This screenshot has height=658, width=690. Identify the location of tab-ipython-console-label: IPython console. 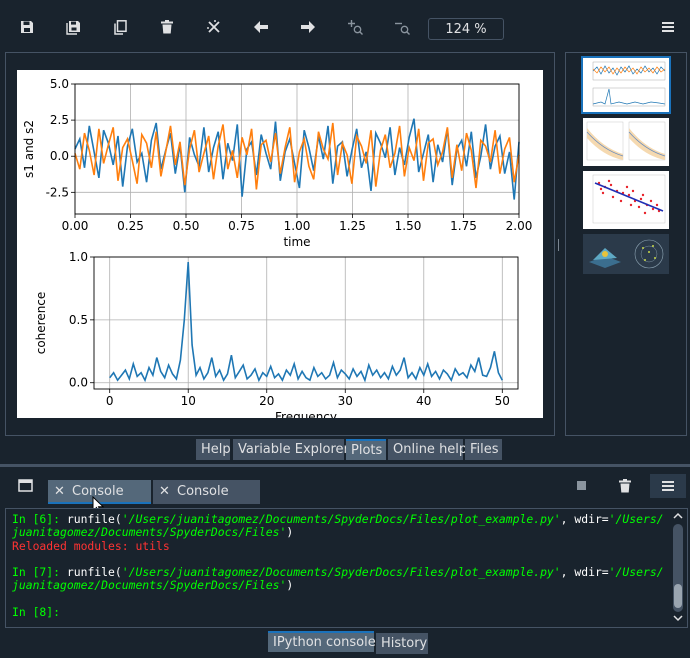
(324, 642).